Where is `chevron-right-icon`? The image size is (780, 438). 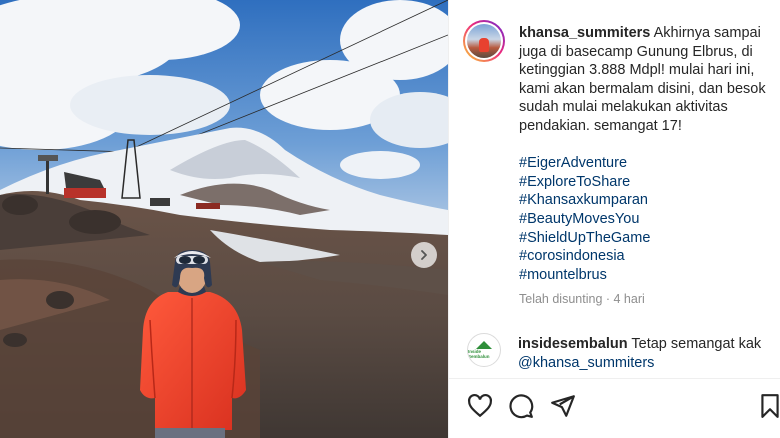
chevron-right-icon is located at coordinates (424, 255).